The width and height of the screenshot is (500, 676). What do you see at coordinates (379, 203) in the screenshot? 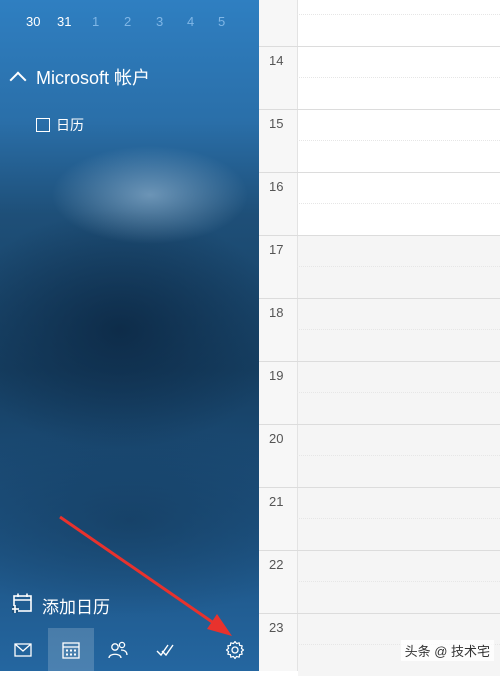
I see `hour-row: 16` at bounding box center [379, 203].